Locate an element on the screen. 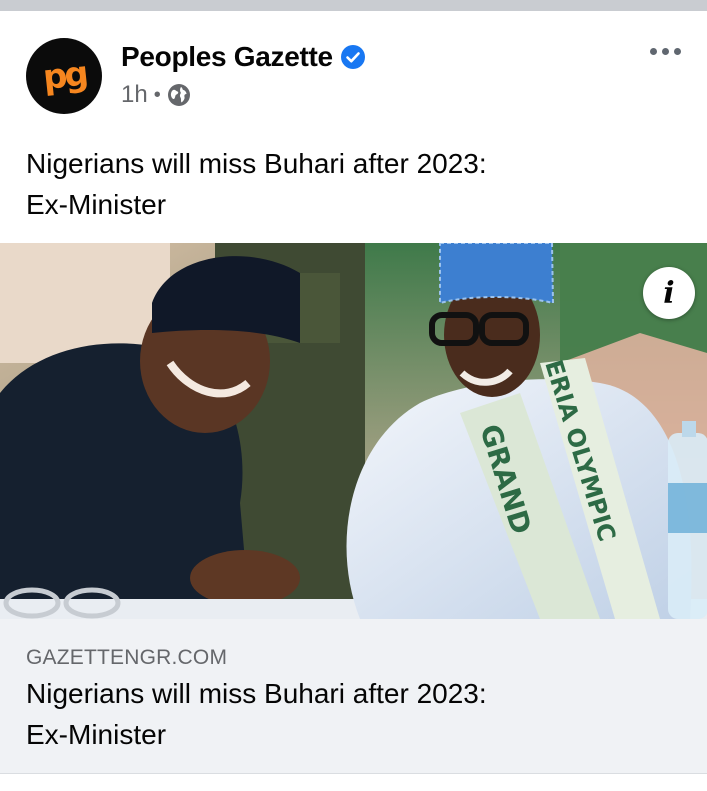 The height and width of the screenshot is (791, 707). link-title-line: Ex-Minister is located at coordinates (96, 734).